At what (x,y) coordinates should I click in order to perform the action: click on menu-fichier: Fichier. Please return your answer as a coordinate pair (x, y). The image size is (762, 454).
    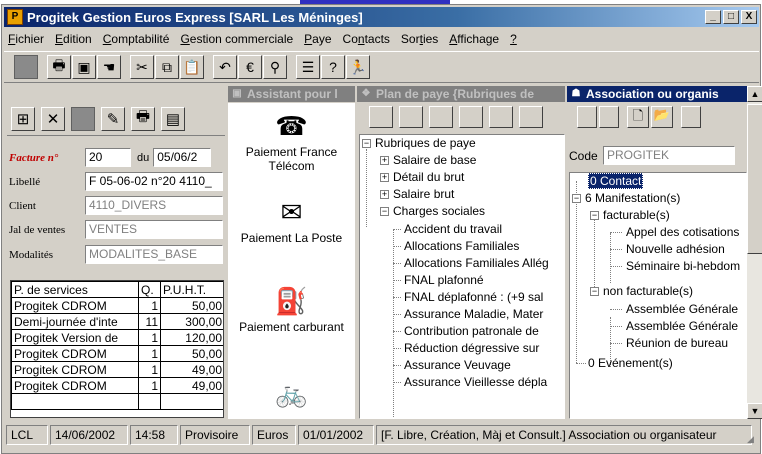
    Looking at the image, I should click on (26, 39).